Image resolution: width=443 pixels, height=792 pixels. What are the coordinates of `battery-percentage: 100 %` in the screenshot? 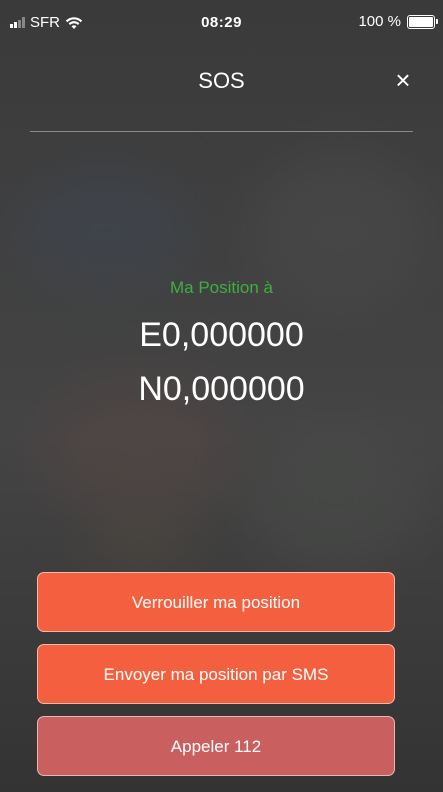 It's located at (379, 21).